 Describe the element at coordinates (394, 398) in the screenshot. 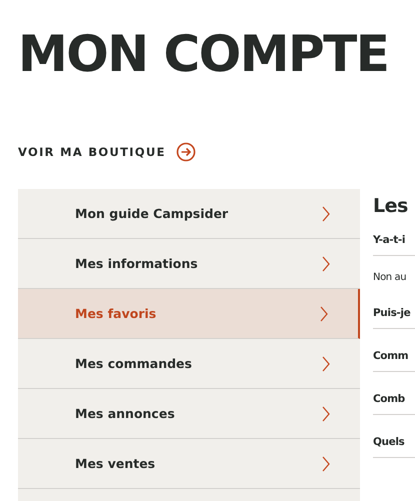

I see `faq-question: Comb` at that location.